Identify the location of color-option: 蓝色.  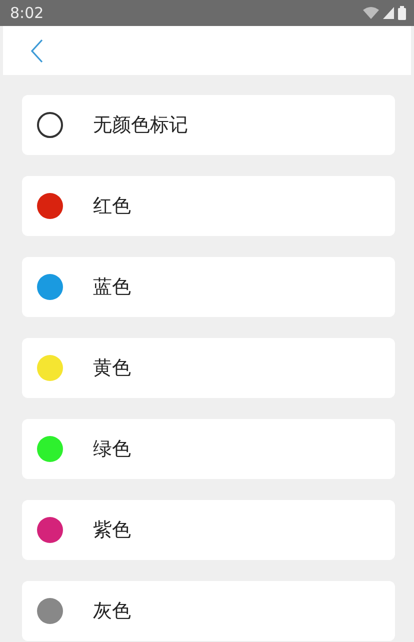
(208, 287).